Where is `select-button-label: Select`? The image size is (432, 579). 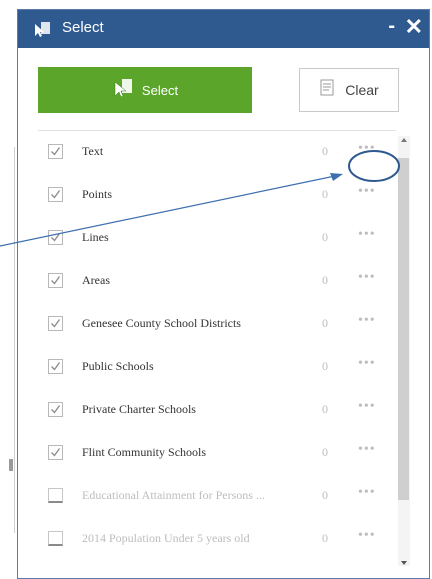 select-button-label: Select is located at coordinates (160, 90).